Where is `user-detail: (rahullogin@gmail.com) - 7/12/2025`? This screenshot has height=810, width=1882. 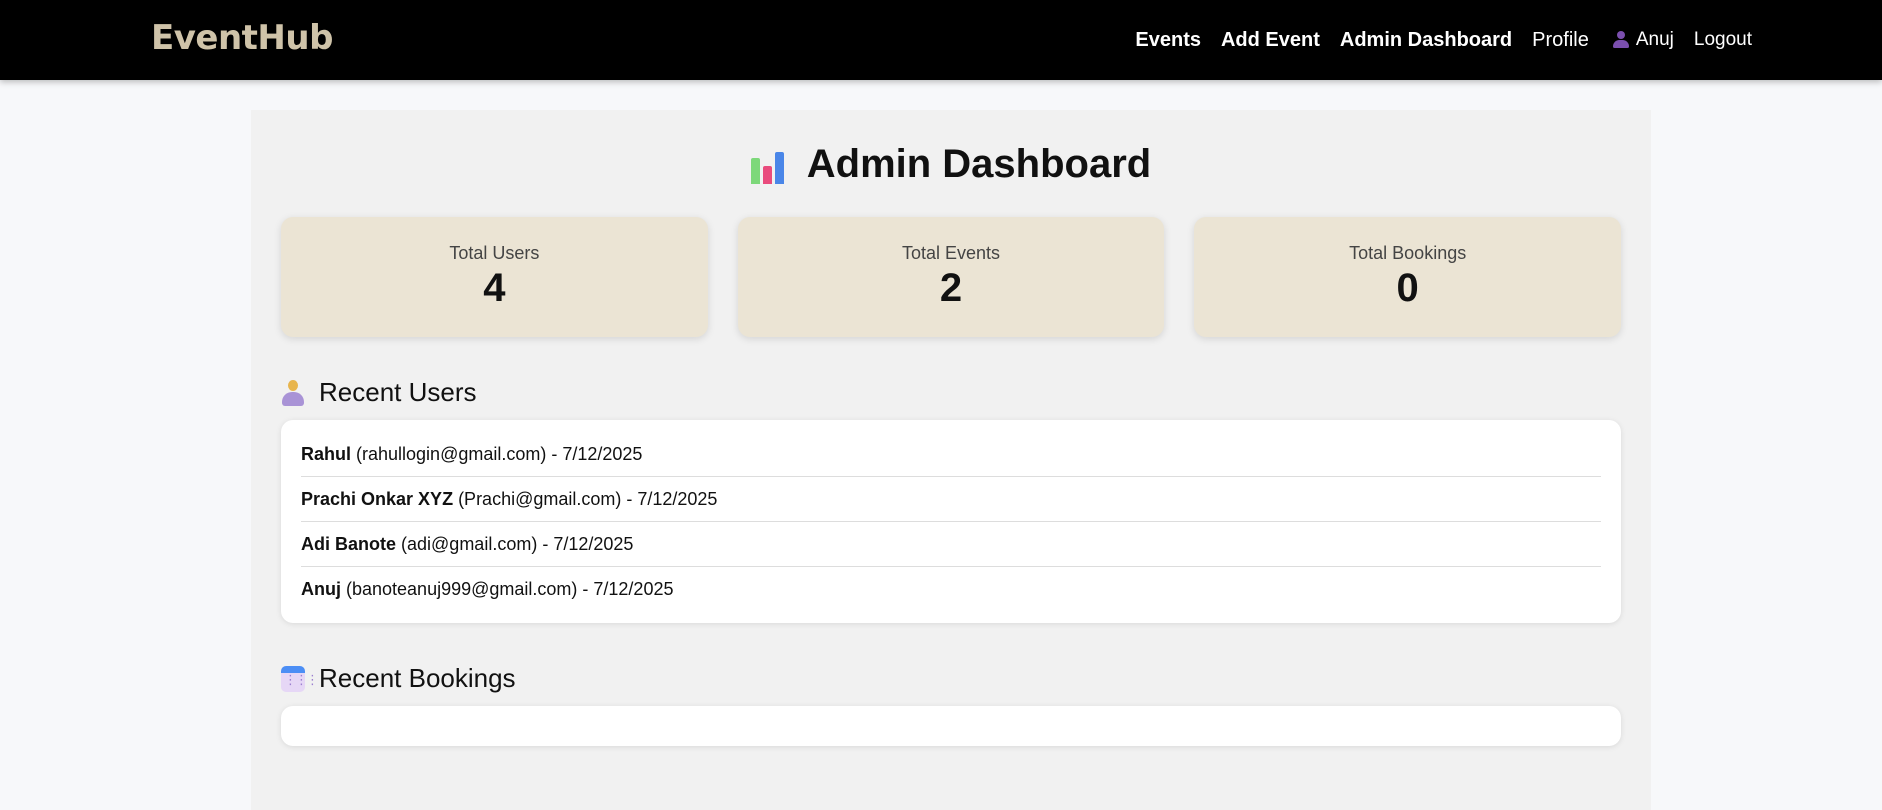
user-detail: (rahullogin@gmail.com) - 7/12/2025 is located at coordinates (497, 454).